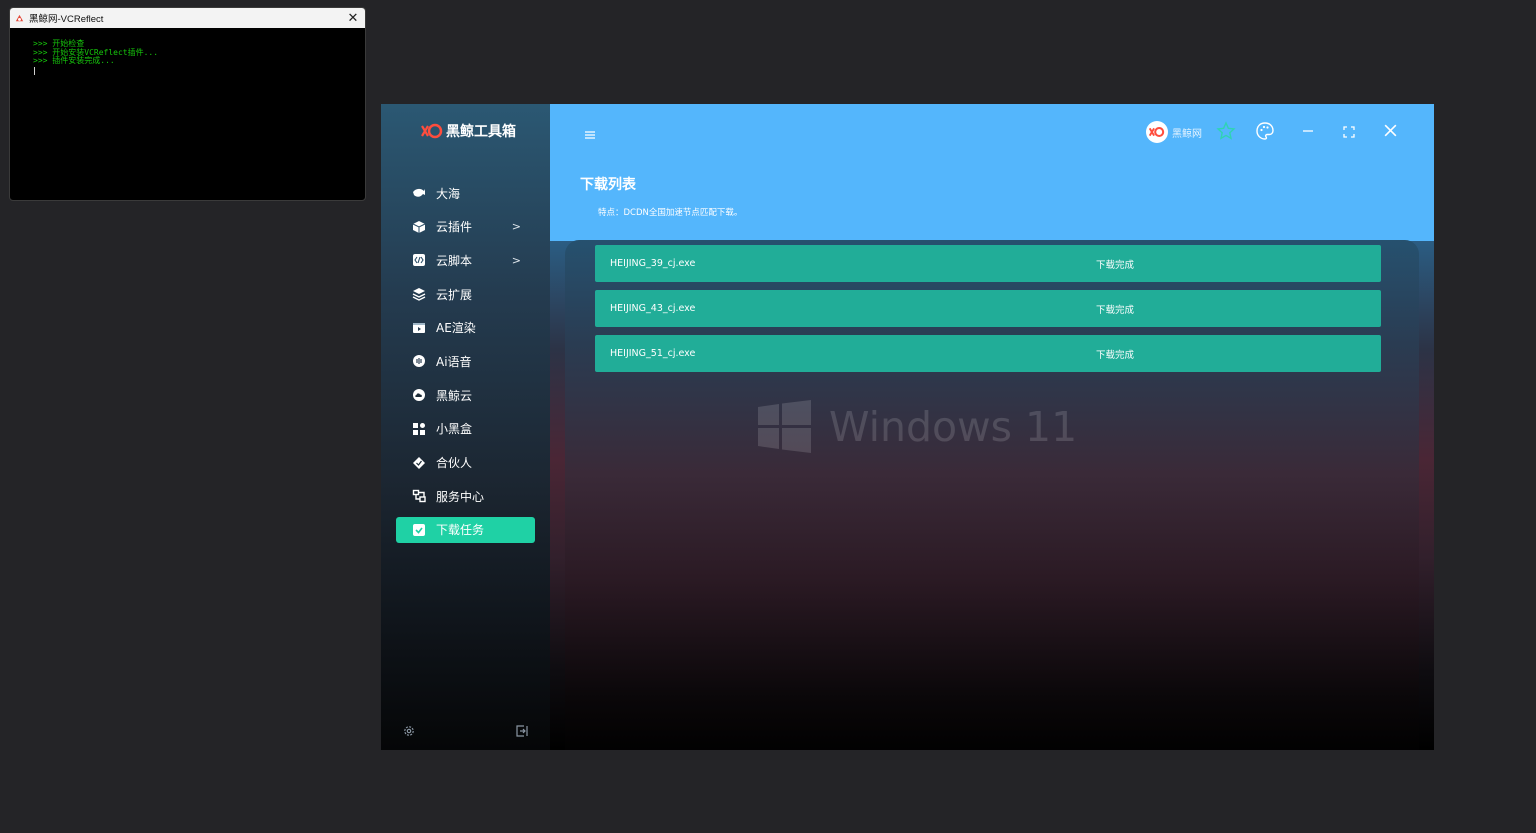 The width and height of the screenshot is (1536, 833). I want to click on download-row: HEIJING_43_cj.exe 下载完成, so click(988, 308).